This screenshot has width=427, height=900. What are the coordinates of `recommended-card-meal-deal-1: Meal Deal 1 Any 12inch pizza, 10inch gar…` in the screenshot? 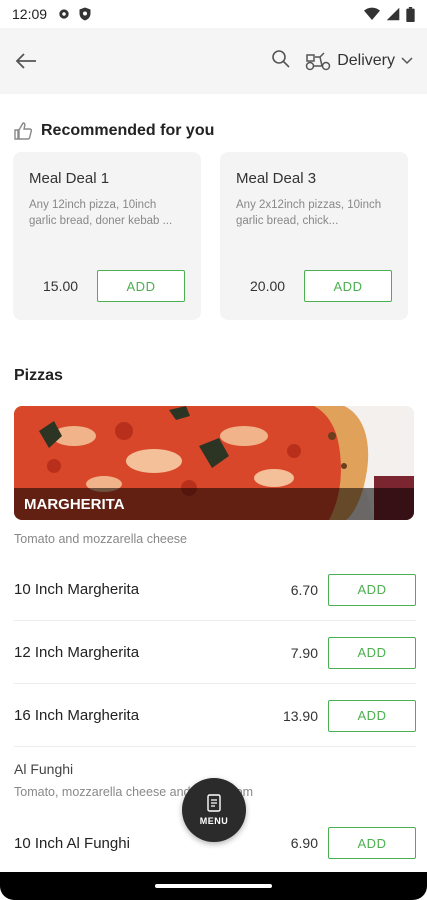 It's located at (107, 236).